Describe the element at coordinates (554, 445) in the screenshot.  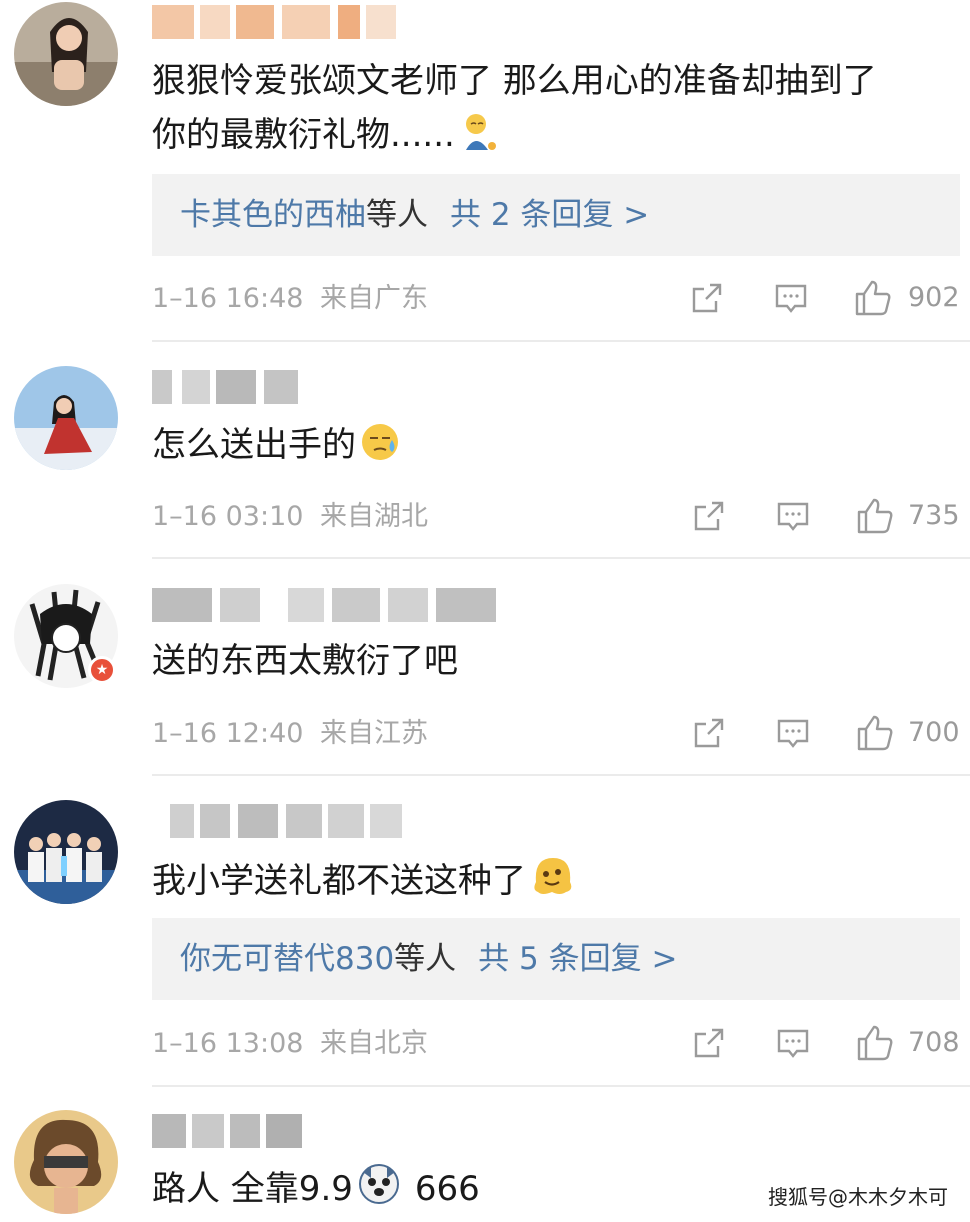
I see `comment-text: 怎么送出手的` at that location.